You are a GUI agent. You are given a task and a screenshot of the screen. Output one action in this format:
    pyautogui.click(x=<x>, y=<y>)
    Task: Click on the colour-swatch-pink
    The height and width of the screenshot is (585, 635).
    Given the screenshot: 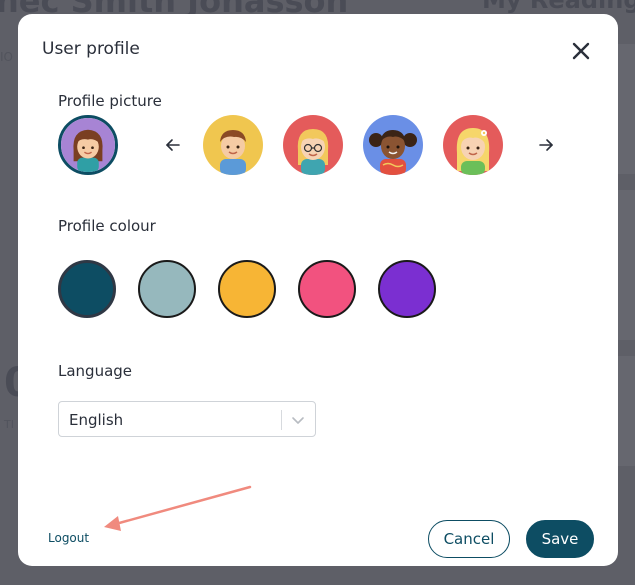 What is the action you would take?
    pyautogui.click(x=327, y=289)
    